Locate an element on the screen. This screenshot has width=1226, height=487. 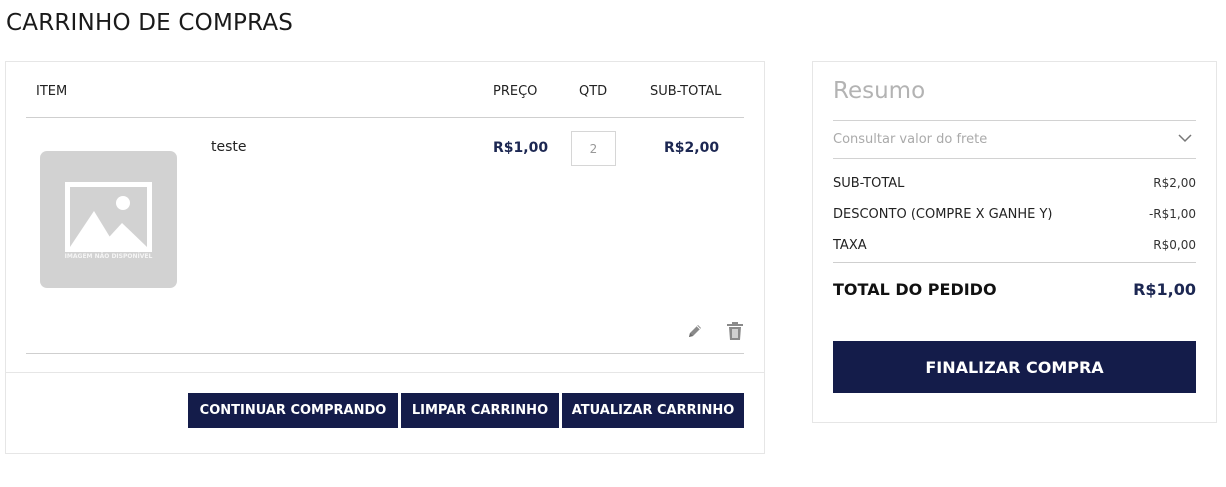
summary-subtotal-value: R$2,00 is located at coordinates (1174, 183).